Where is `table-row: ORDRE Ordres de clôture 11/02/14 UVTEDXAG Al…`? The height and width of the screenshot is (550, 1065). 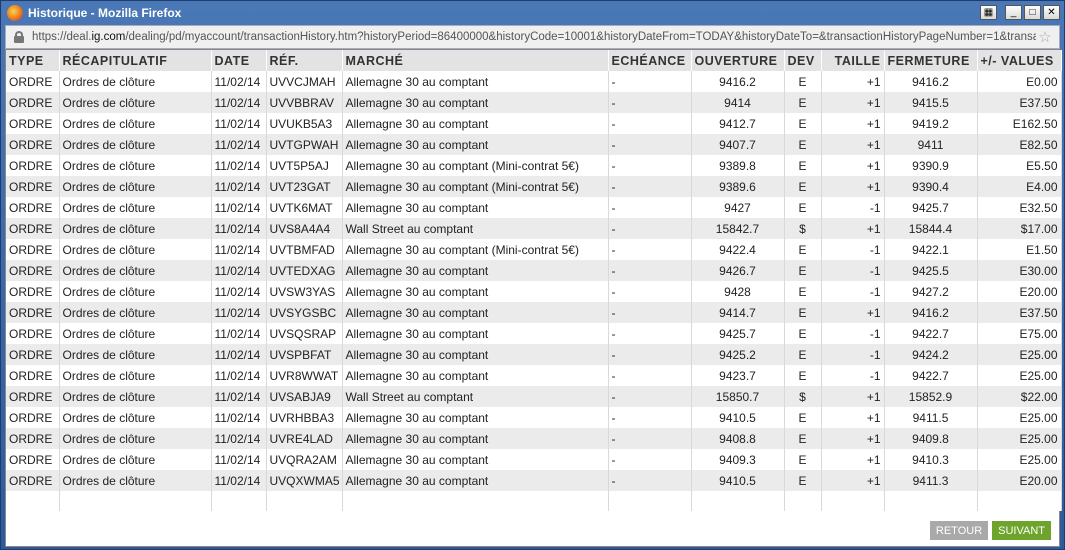 table-row: ORDRE Ordres de clôture 11/02/14 UVTEDXAG Al… is located at coordinates (534, 270).